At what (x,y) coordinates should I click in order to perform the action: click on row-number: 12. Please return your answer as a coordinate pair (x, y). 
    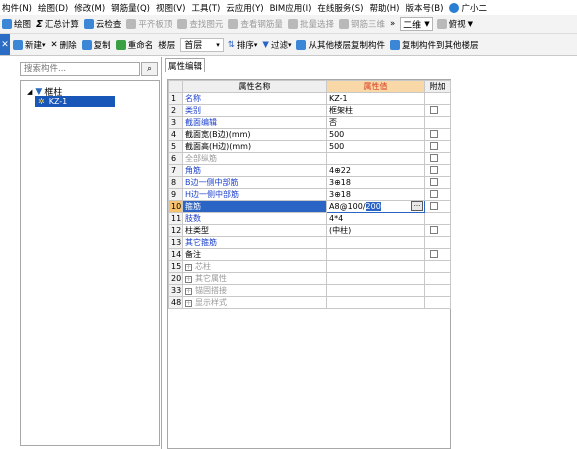
    Looking at the image, I should click on (175, 230).